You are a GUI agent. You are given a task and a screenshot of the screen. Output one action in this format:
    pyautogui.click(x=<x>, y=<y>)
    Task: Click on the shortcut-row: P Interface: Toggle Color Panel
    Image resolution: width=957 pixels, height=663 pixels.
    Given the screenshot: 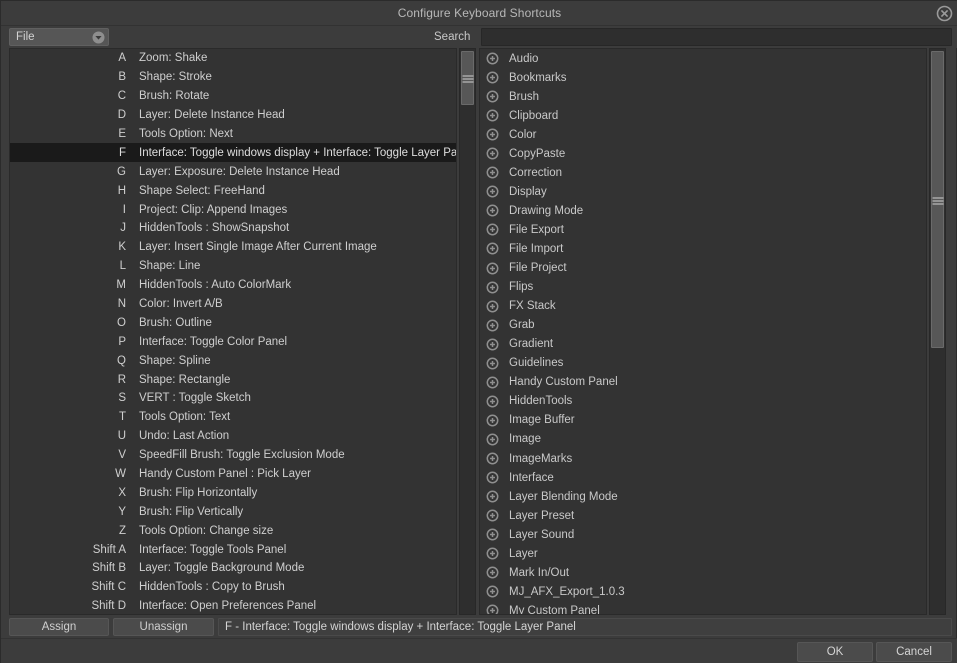 What is the action you would take?
    pyautogui.click(x=233, y=341)
    